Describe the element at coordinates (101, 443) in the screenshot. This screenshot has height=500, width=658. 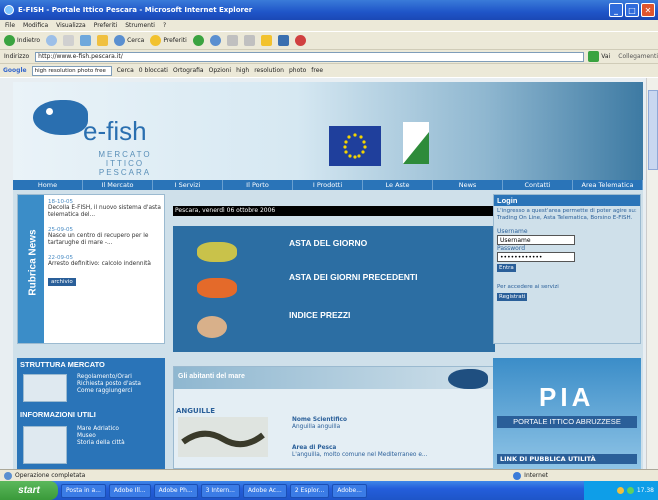
I see `link-storia-citta: Storia della città` at that location.